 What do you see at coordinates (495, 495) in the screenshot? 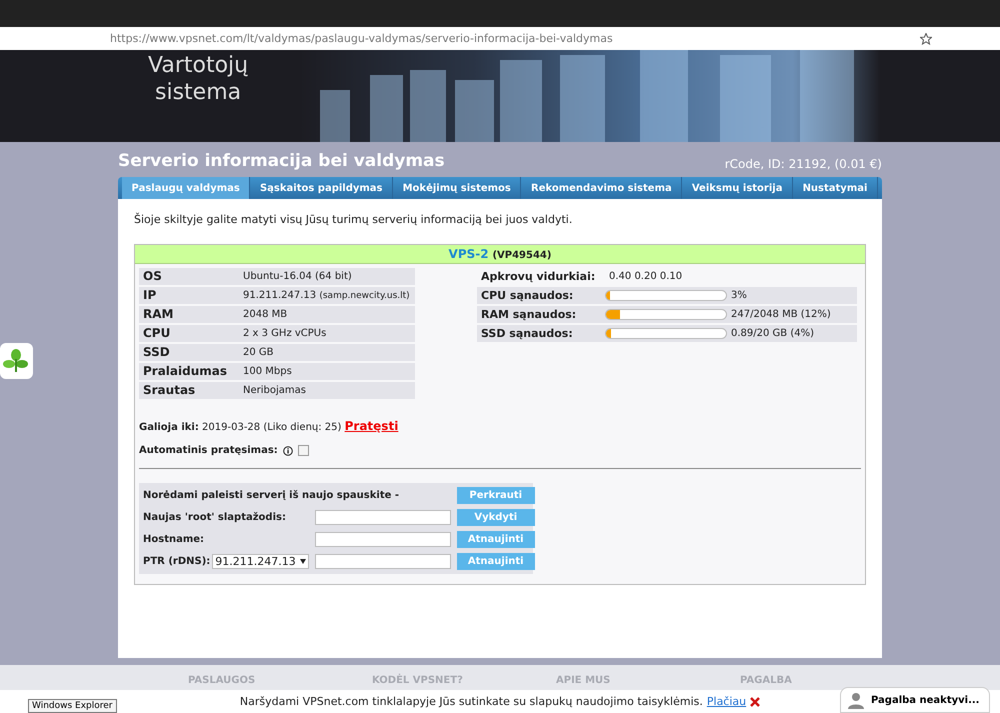
I see `action-button: Perkrauti` at bounding box center [495, 495].